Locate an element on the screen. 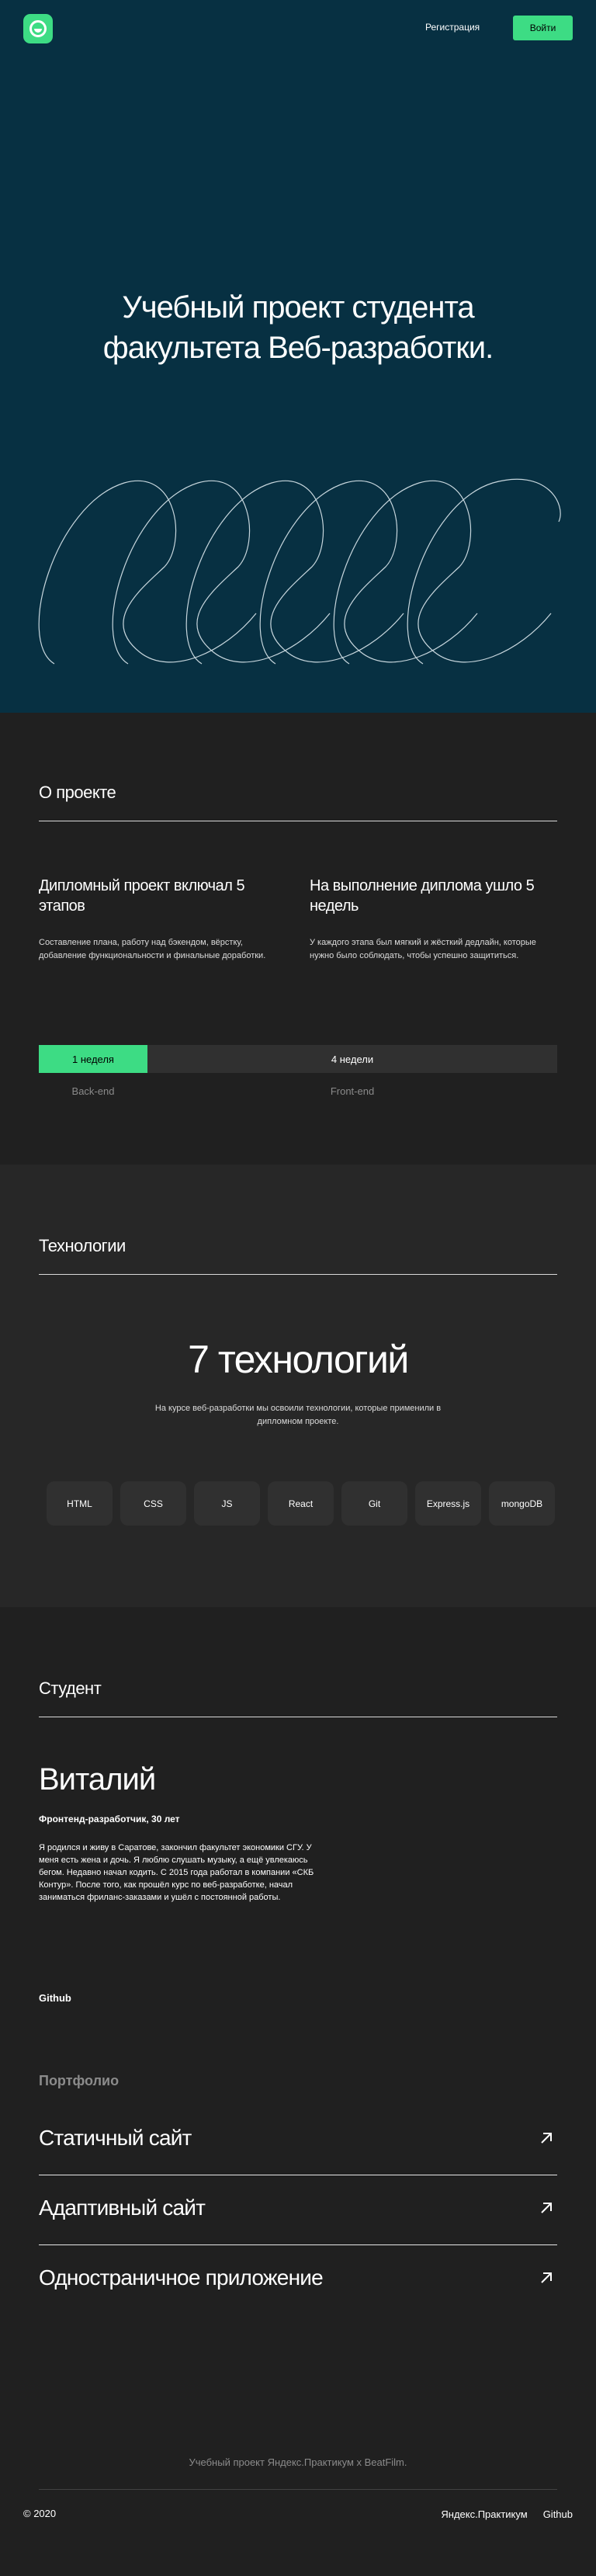  logo-link is located at coordinates (38, 28).